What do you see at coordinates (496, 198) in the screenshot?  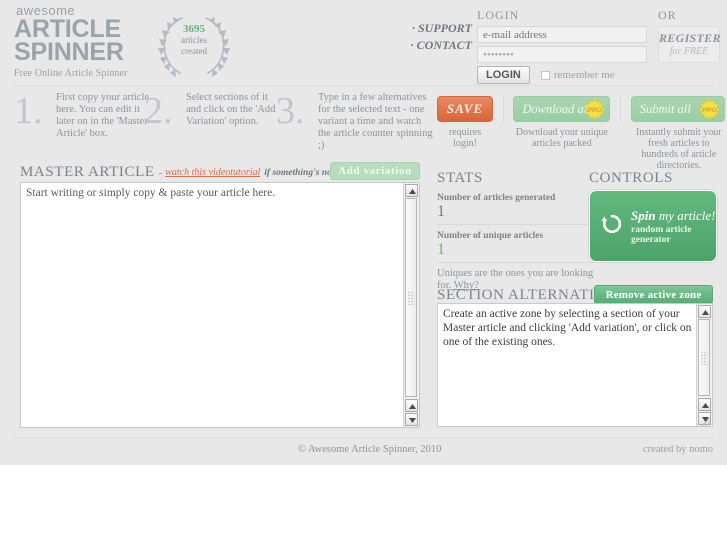 I see `generated-label: Number of articles generated` at bounding box center [496, 198].